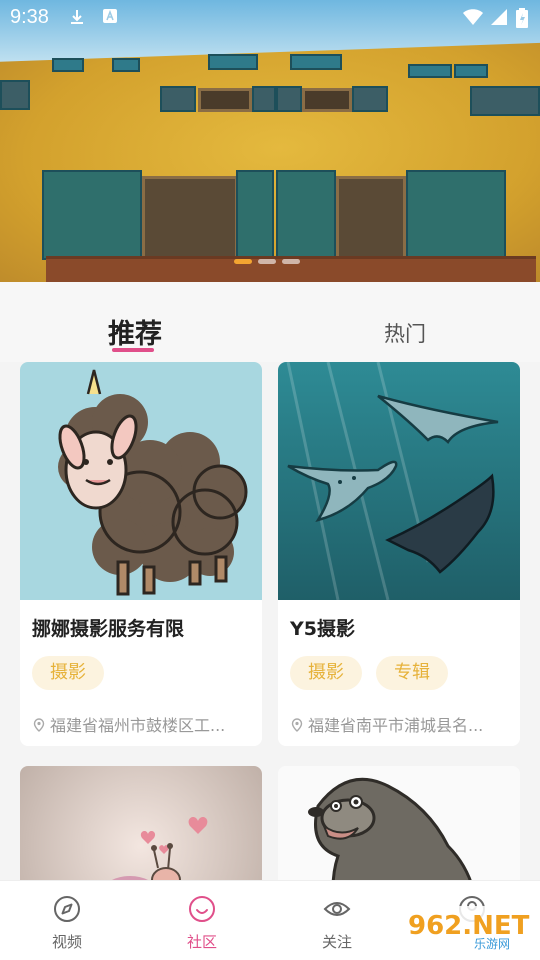 The width and height of the screenshot is (540, 960). Describe the element at coordinates (110, 18) in the screenshot. I see `app-notification-icon` at that location.